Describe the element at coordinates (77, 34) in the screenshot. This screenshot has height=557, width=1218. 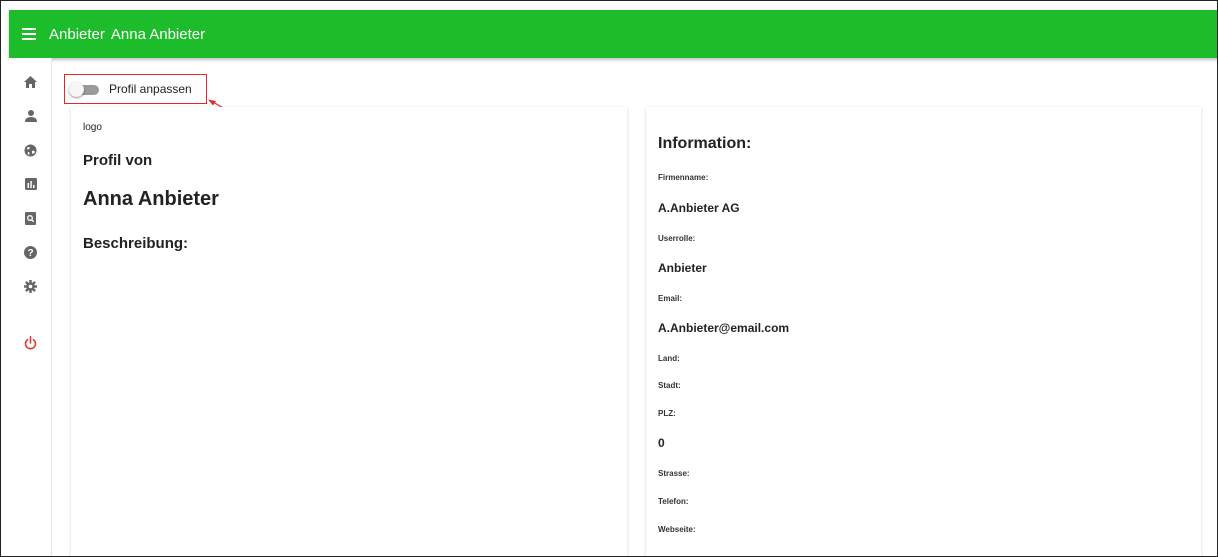
I see `app-name: Anbieter` at that location.